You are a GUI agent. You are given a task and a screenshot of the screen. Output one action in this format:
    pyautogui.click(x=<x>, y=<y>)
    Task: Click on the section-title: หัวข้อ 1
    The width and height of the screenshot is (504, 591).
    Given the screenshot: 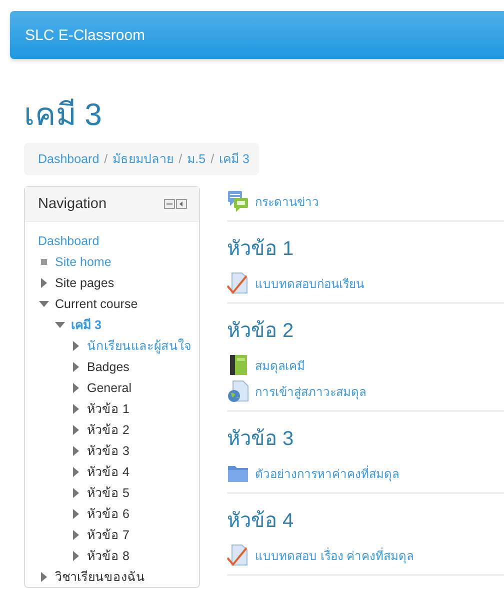 What is the action you would take?
    pyautogui.click(x=261, y=249)
    